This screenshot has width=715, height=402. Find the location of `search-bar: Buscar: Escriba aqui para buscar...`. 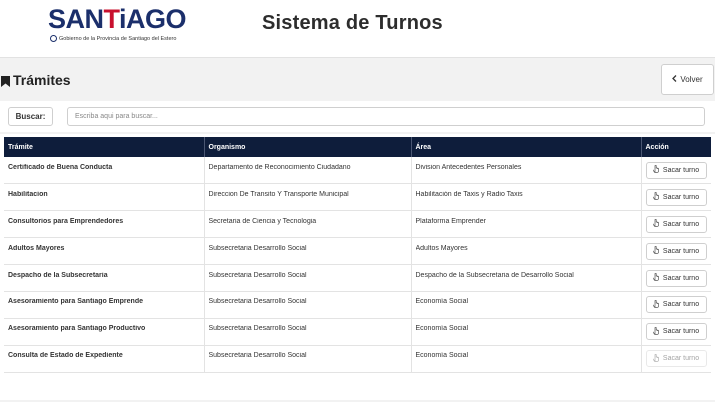

search-bar: Buscar: Escriba aqui para buscar... is located at coordinates (357, 116).